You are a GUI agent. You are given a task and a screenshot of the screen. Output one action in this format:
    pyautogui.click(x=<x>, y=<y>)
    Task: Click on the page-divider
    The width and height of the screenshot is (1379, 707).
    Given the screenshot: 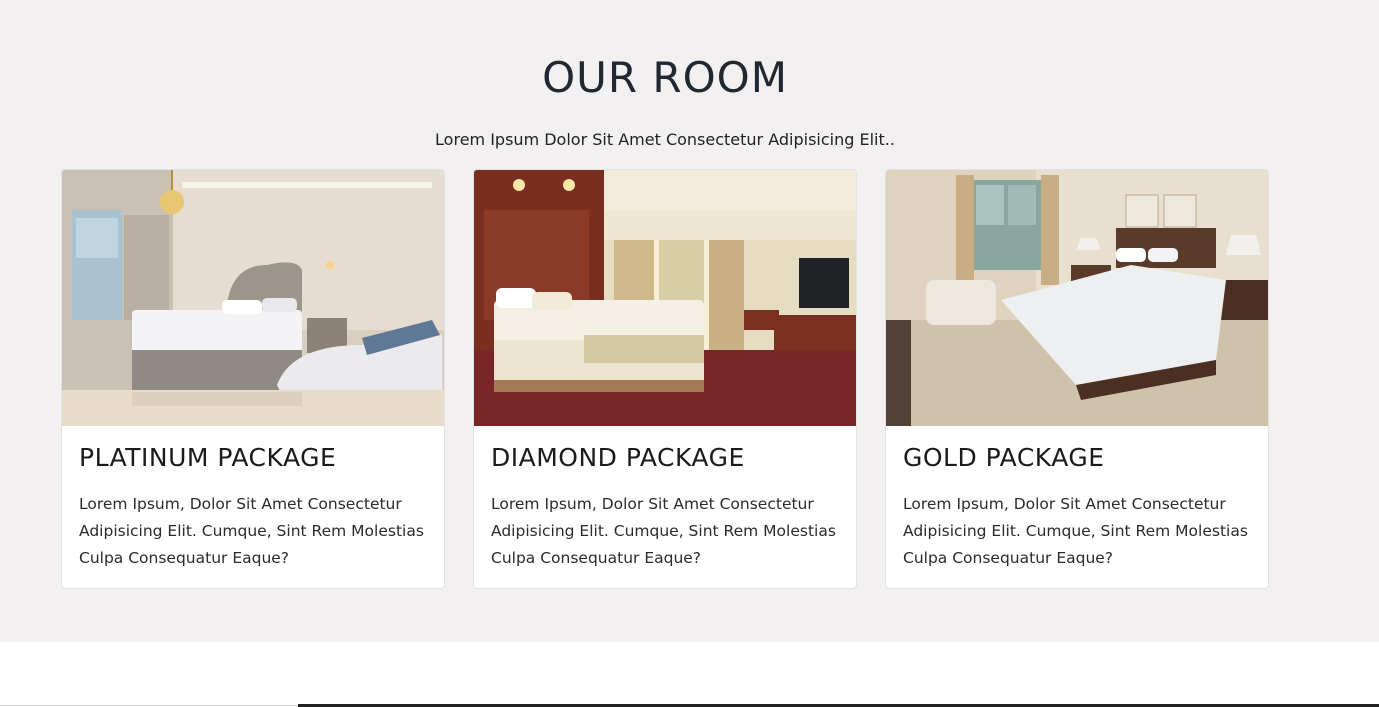 What is the action you would take?
    pyautogui.click(x=149, y=705)
    